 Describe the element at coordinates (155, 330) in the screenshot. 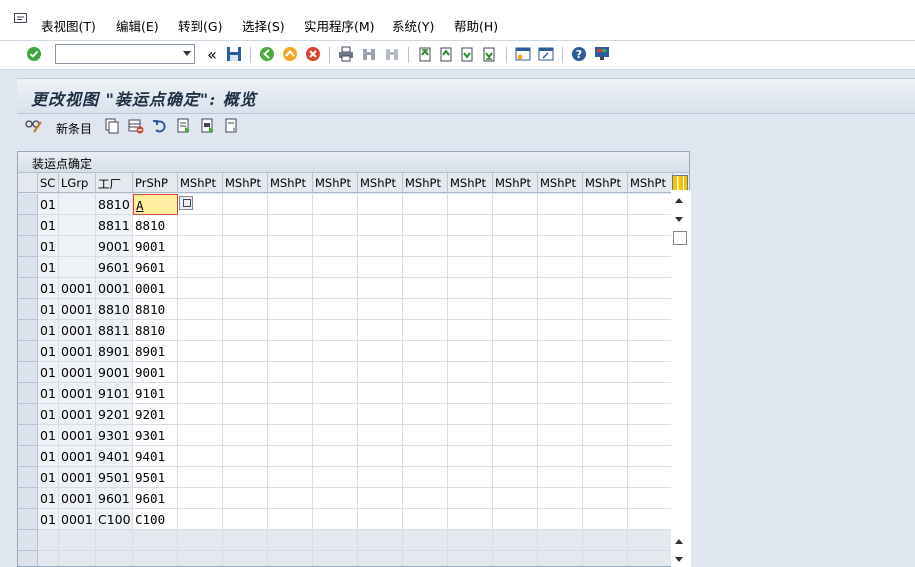

I see `table-cell: 8810` at that location.